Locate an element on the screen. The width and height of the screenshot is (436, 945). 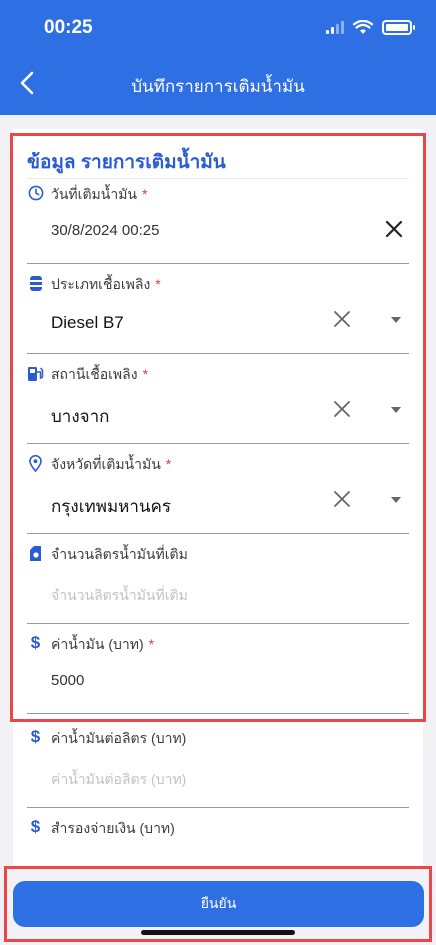
battery-icon is located at coordinates (398, 27).